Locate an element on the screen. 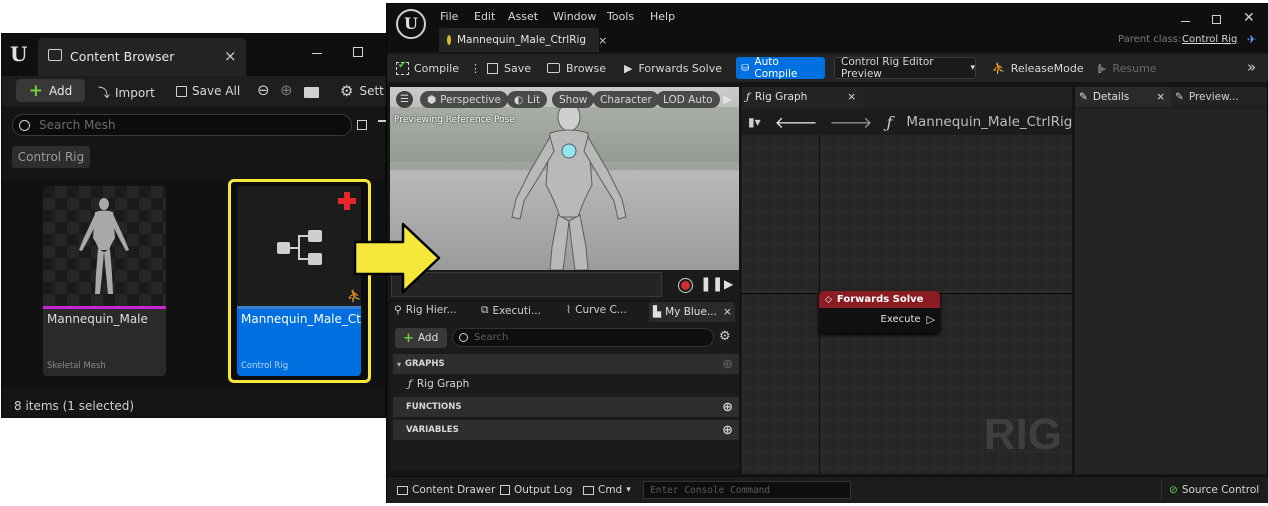  character-label: Character is located at coordinates (626, 99).